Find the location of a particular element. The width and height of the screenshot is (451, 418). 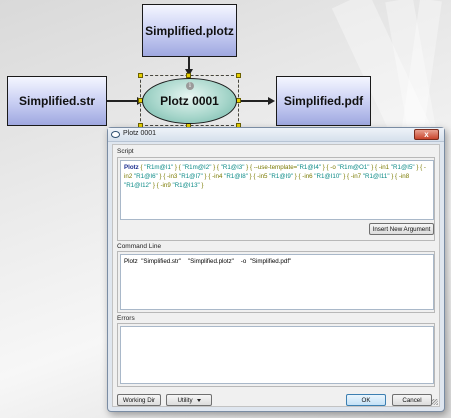

script-token: "R1m@I2" is located at coordinates (197, 167).